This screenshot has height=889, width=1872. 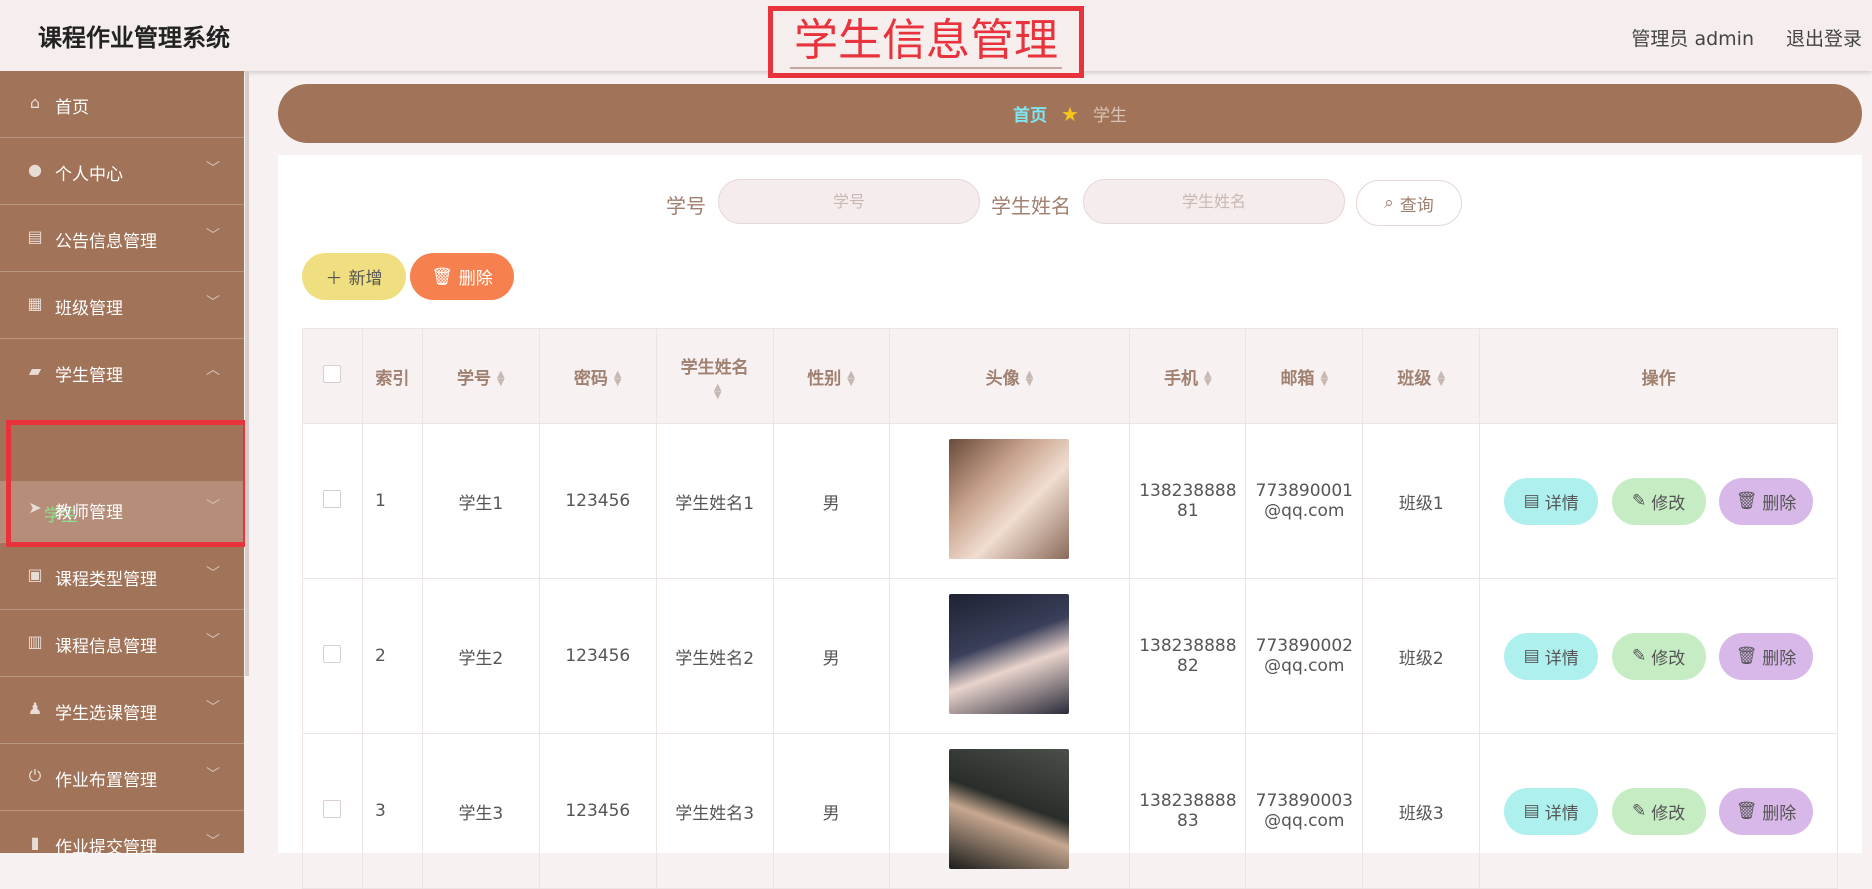 What do you see at coordinates (1188, 656) in the screenshot?
I see `cell-phone: 138238888 82` at bounding box center [1188, 656].